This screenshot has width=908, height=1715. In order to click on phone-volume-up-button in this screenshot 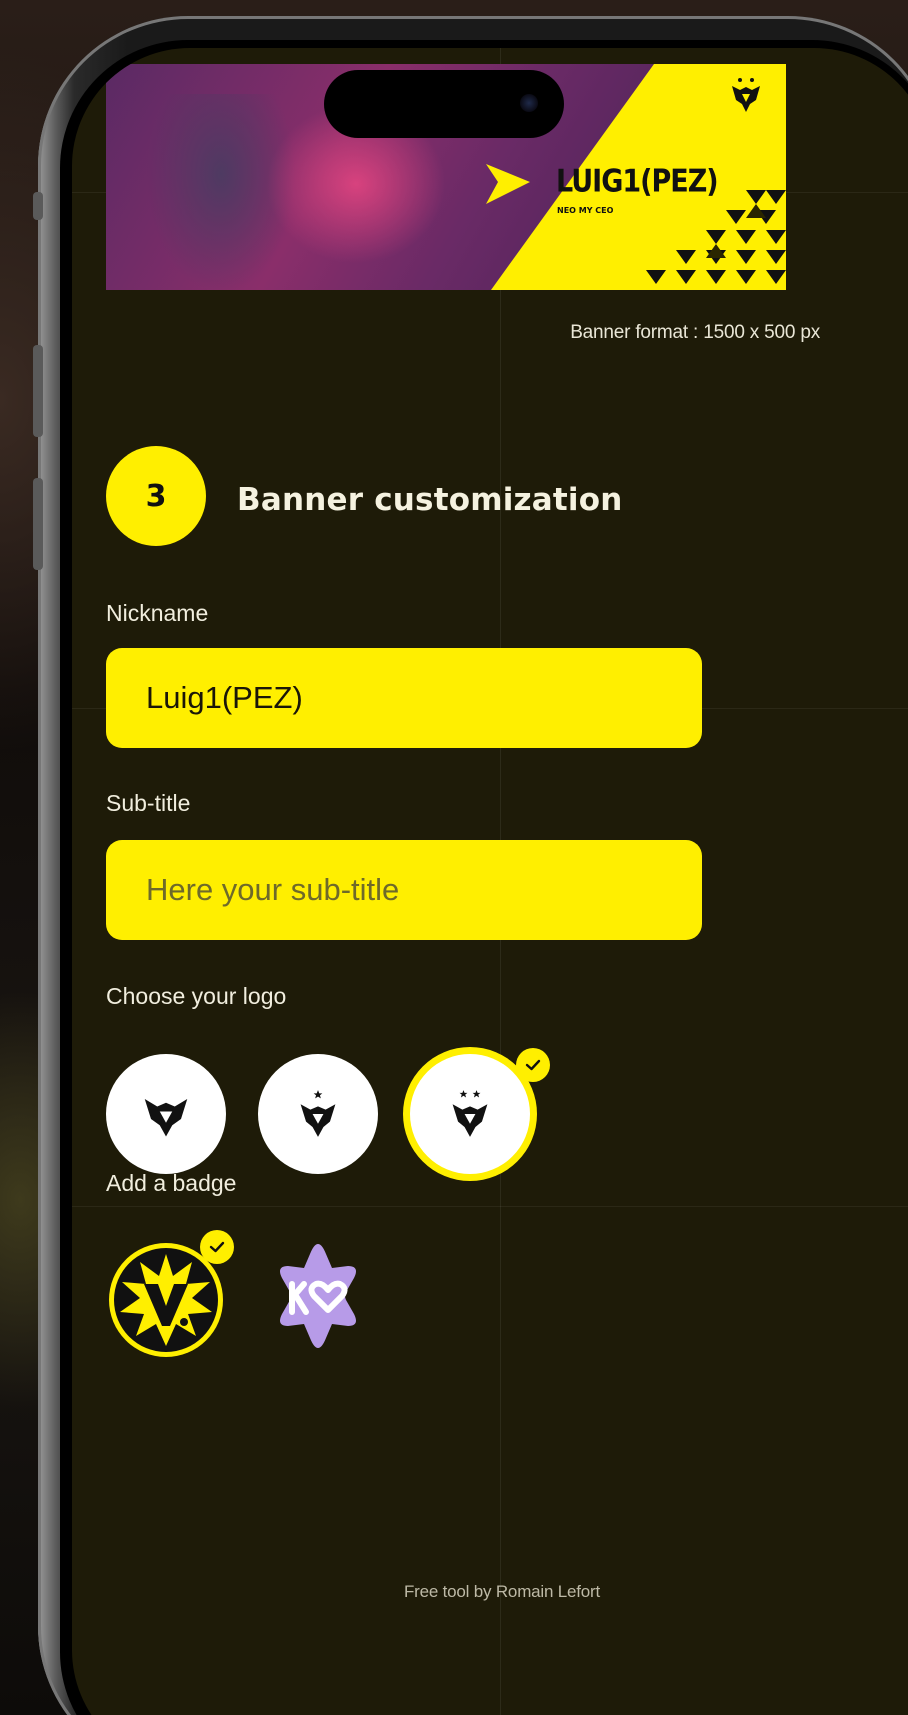, I will do `click(38, 391)`.